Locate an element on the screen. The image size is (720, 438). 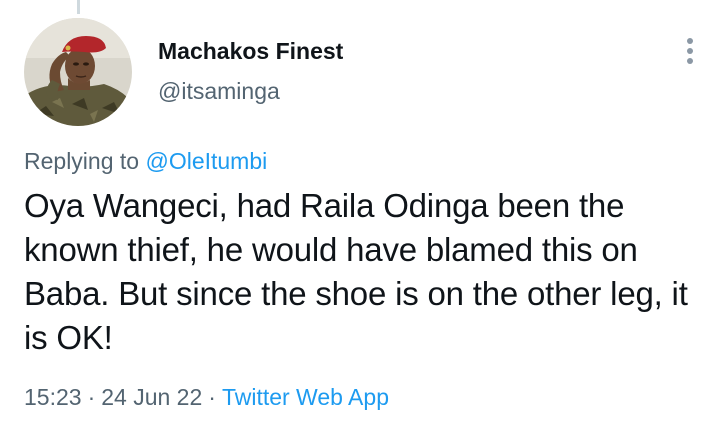
tweet-date: 24 Jun 22 is located at coordinates (151, 397).